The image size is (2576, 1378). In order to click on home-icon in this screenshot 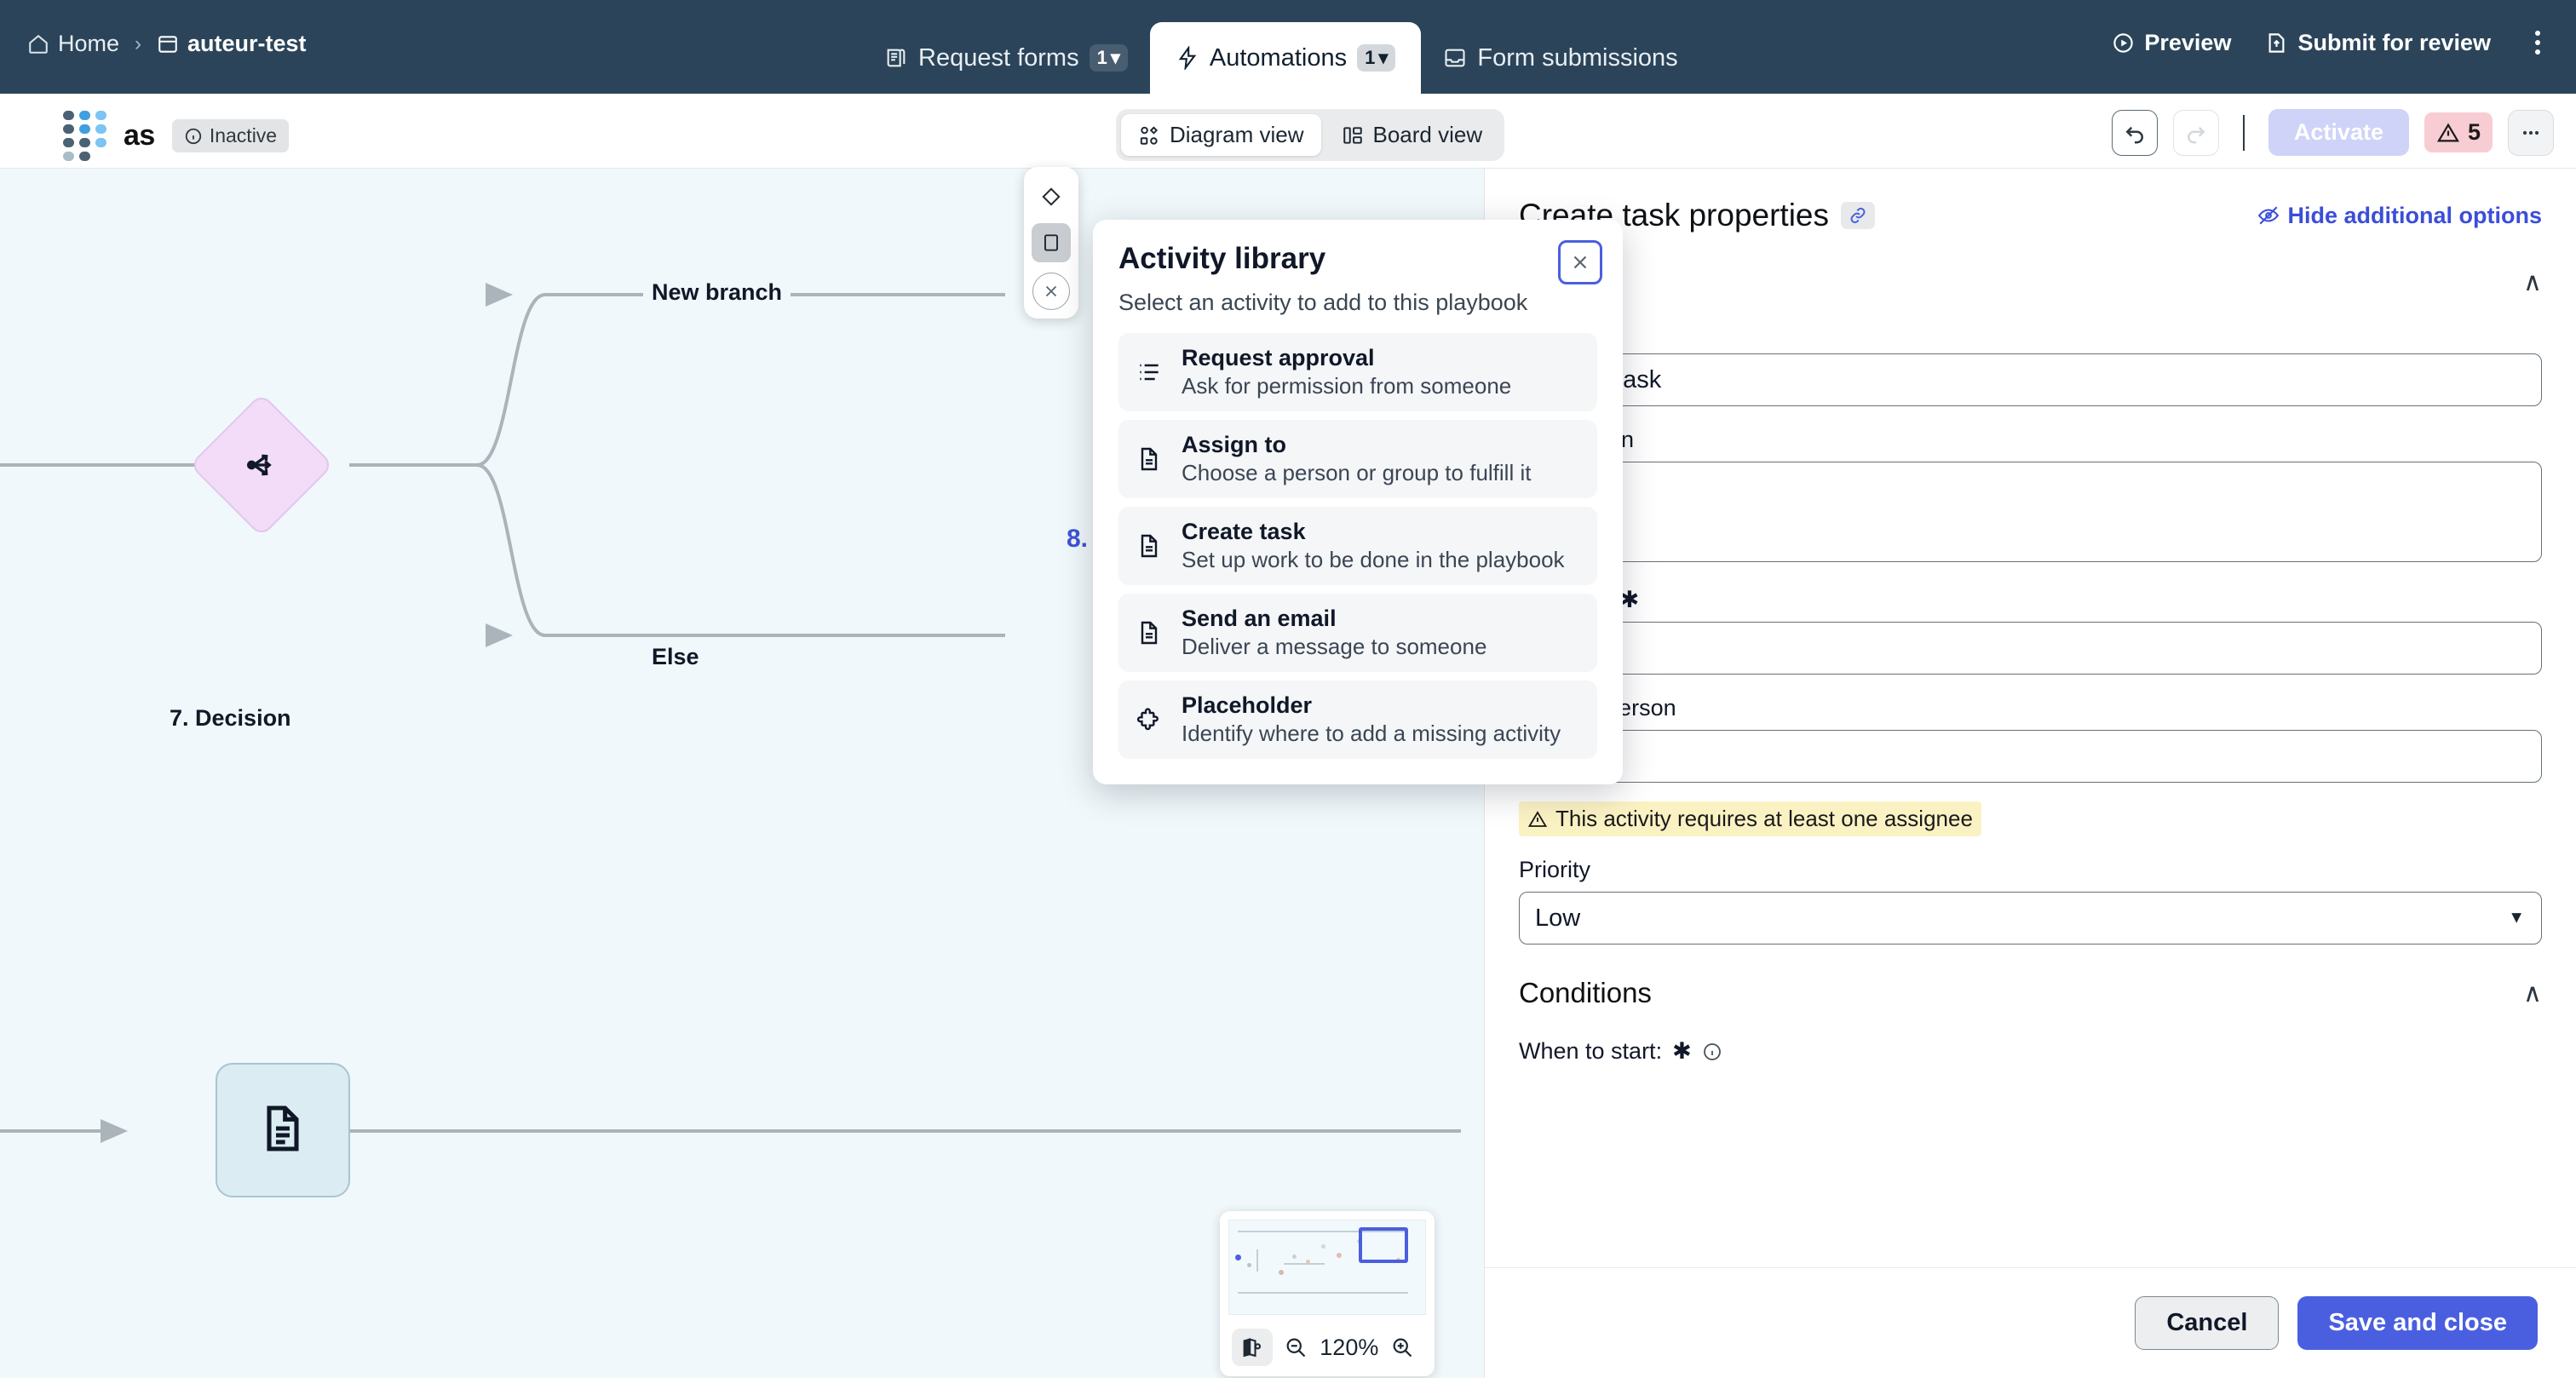, I will do `click(38, 44)`.